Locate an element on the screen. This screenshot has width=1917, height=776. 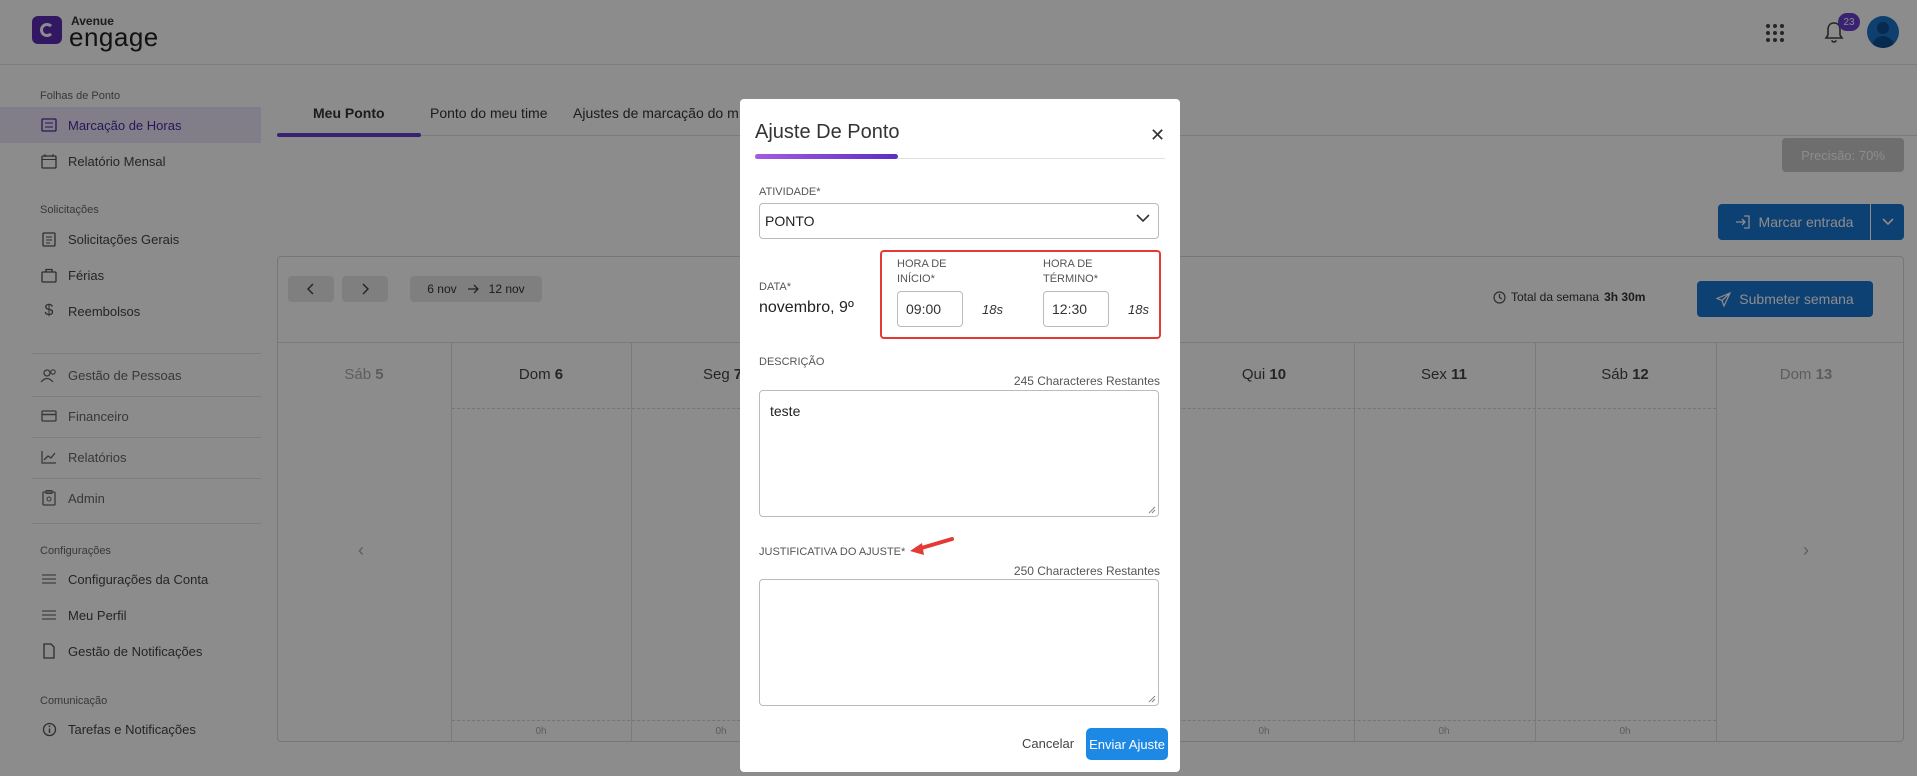
hora-termino-input: 12:30 is located at coordinates (1076, 309).